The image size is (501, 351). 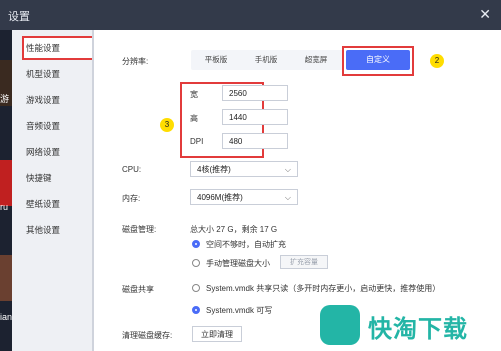 What do you see at coordinates (239, 310) in the screenshot?
I see `share-writable-label: System.vmdk 可写` at bounding box center [239, 310].